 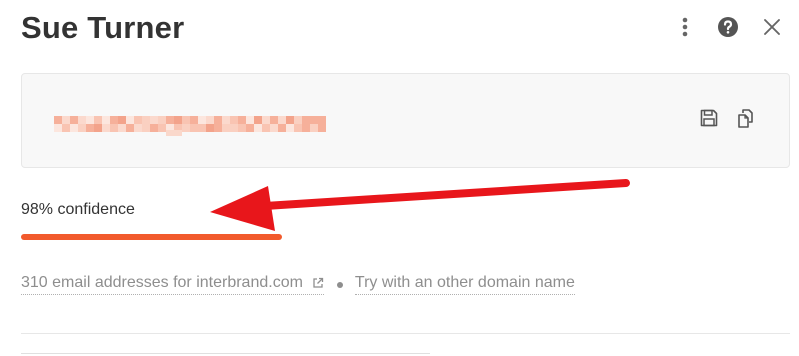 What do you see at coordinates (78, 209) in the screenshot?
I see `confidence-label: 98% confidence` at bounding box center [78, 209].